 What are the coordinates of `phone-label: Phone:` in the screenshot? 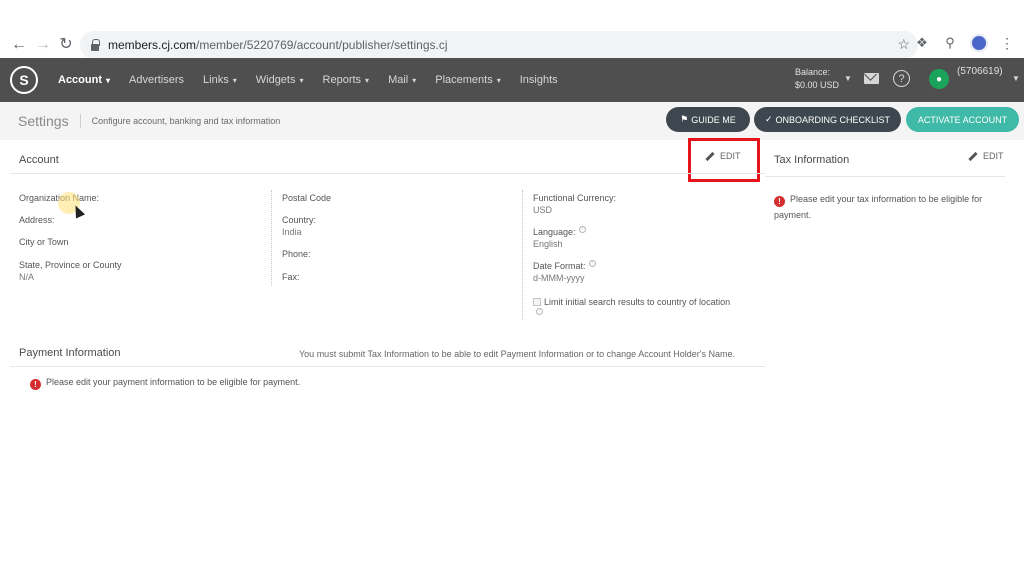 It's located at (296, 254).